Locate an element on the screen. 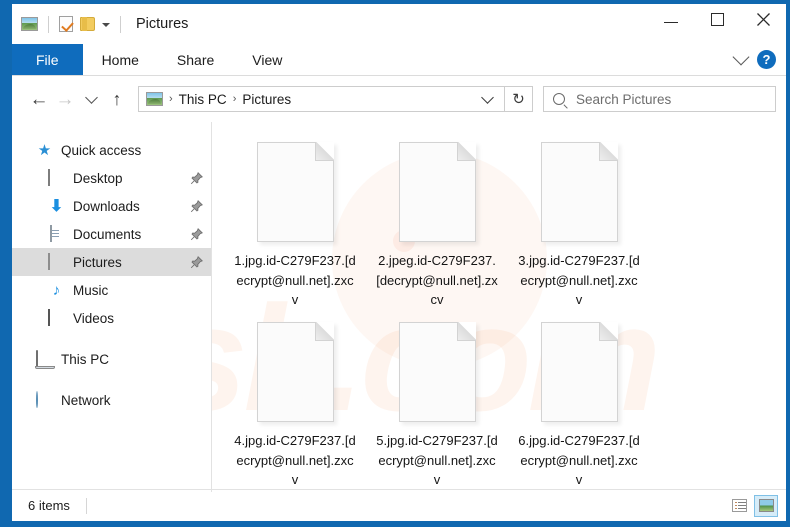  sidebar-item-network: Network is located at coordinates (111, 400).